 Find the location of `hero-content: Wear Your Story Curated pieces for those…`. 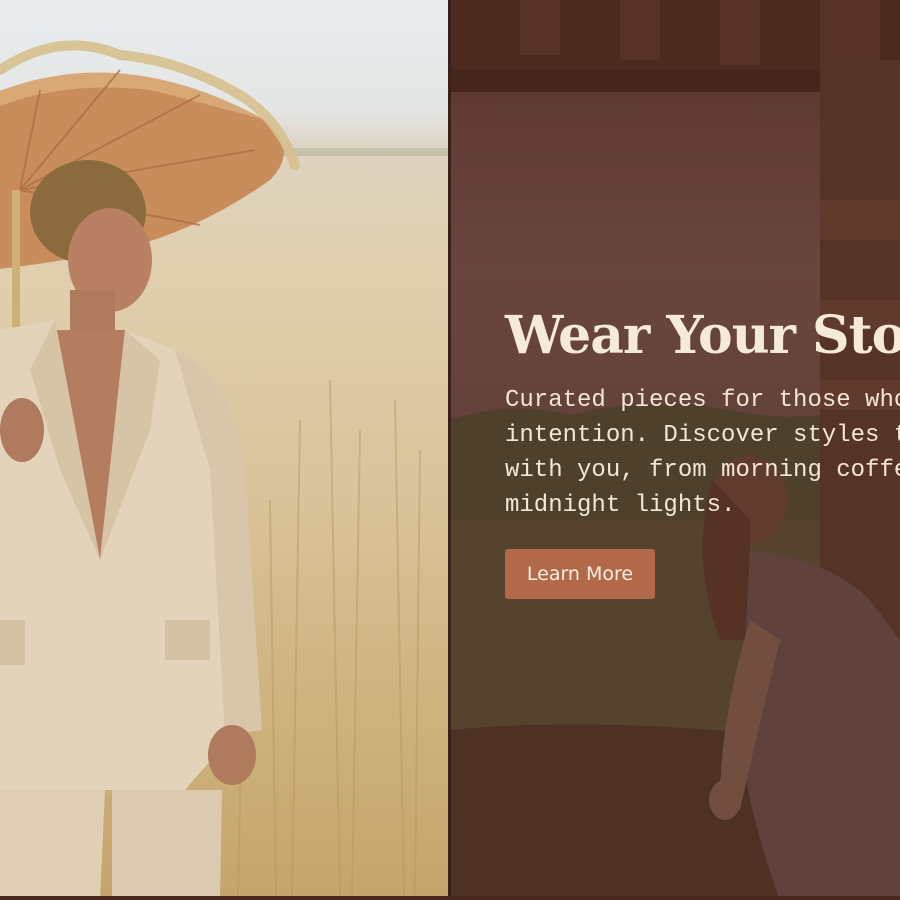

hero-content: Wear Your Story Curated pieces for those… is located at coordinates (702, 452).